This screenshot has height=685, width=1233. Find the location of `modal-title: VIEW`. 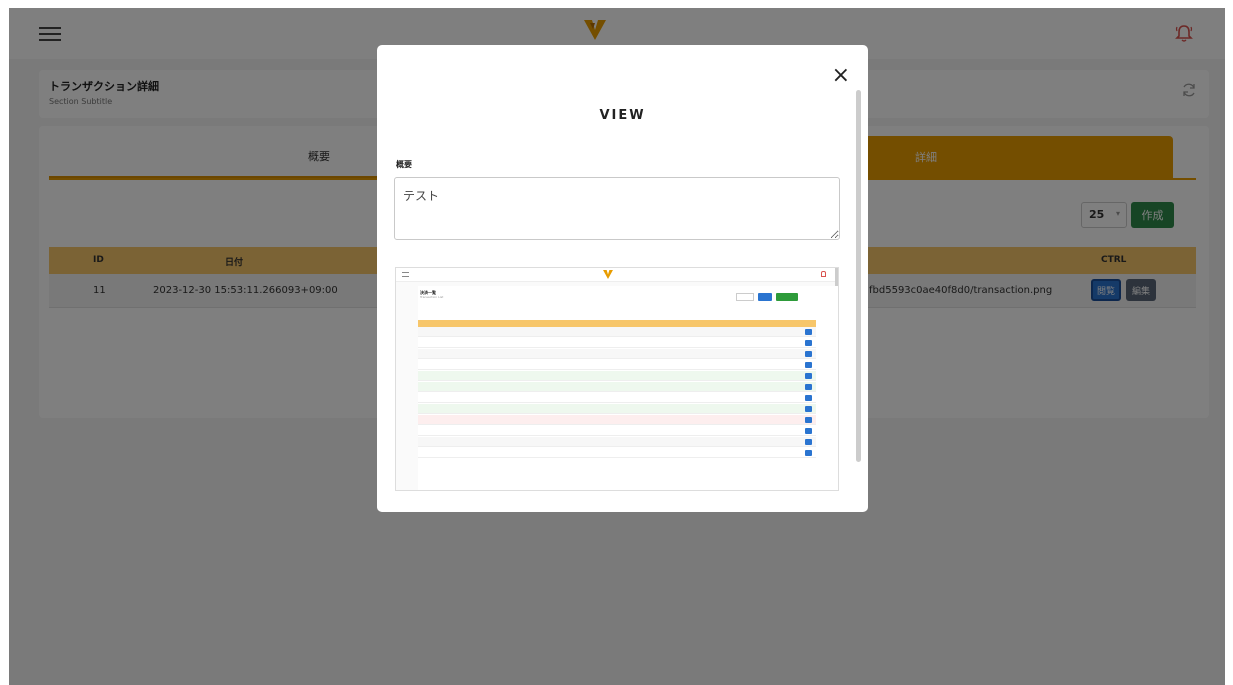

modal-title: VIEW is located at coordinates (622, 115).